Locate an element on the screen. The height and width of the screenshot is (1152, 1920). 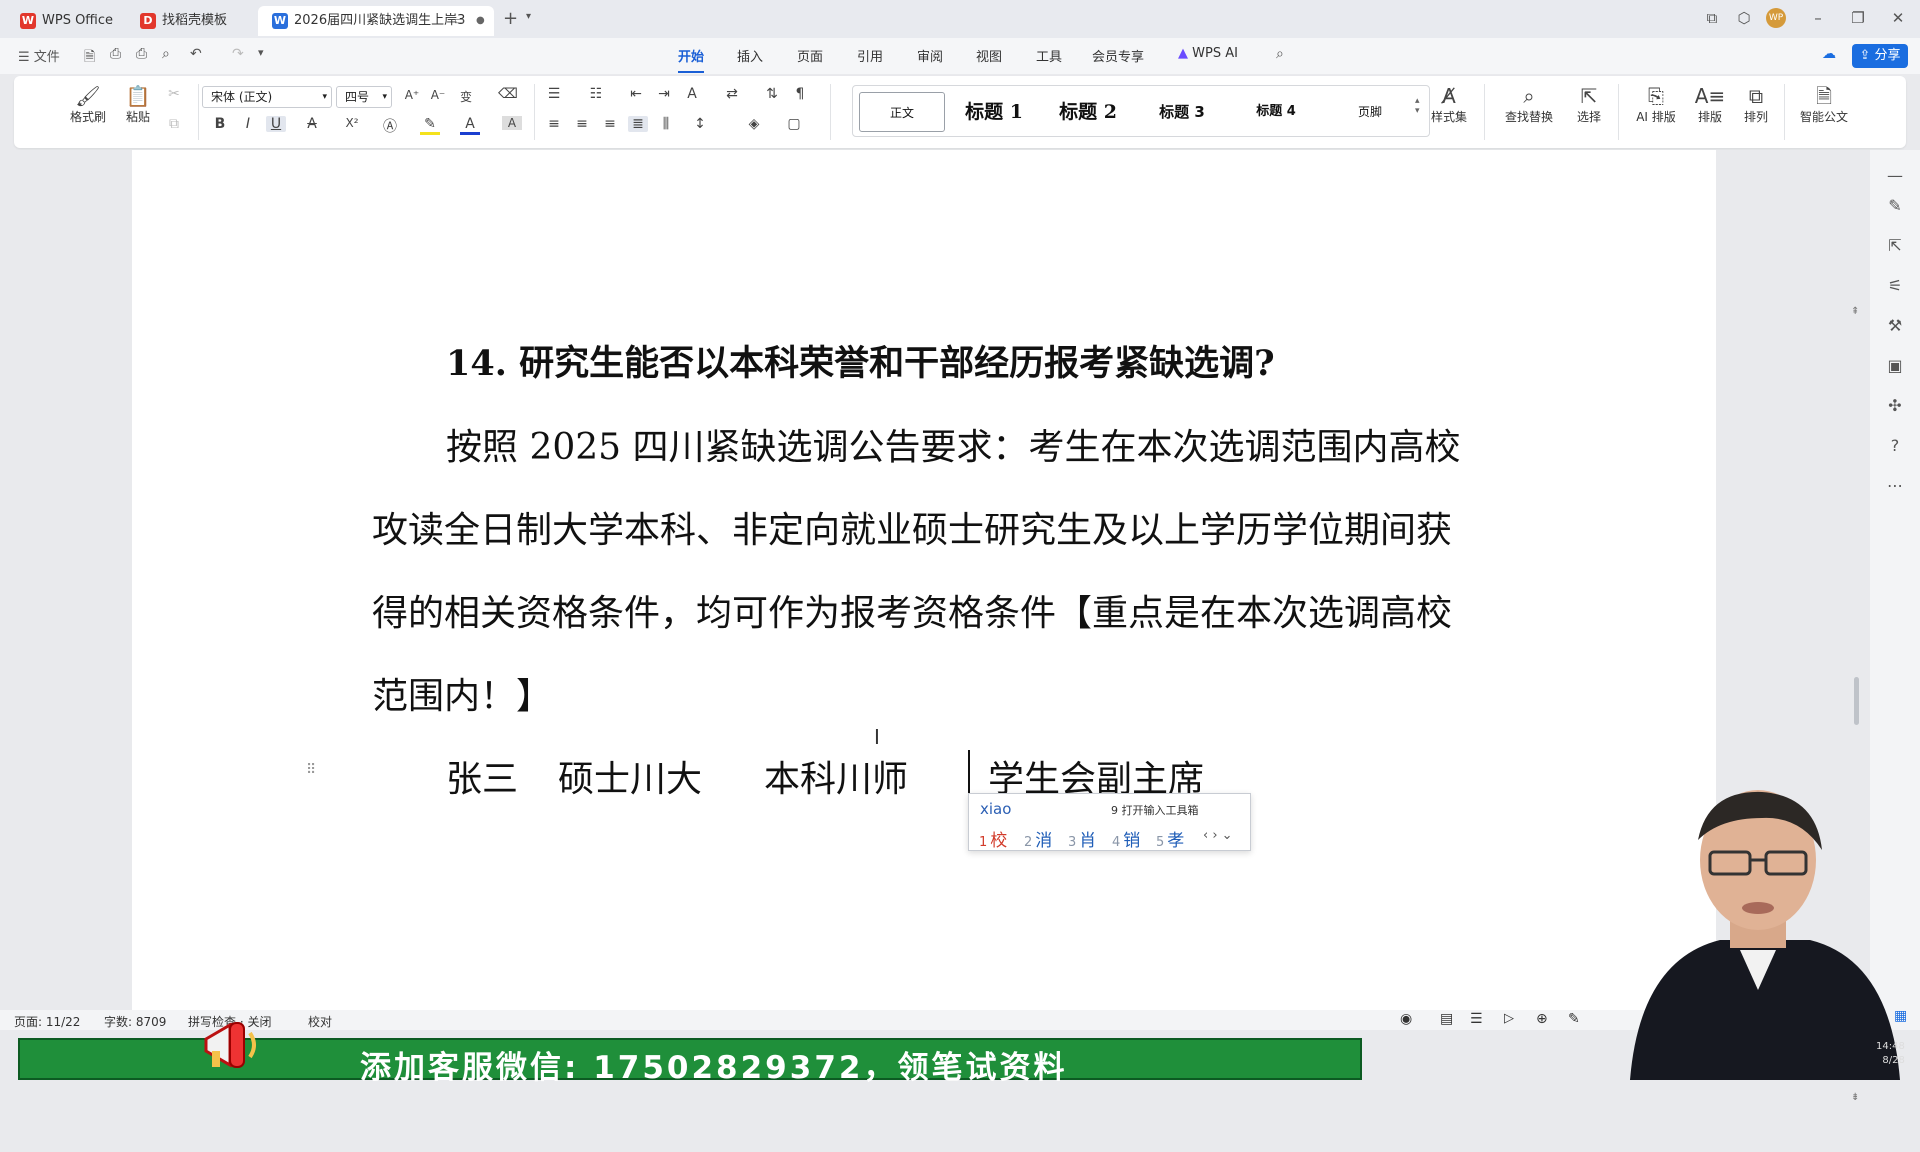
word-count: 字数: 8709 is located at coordinates (135, 1021).